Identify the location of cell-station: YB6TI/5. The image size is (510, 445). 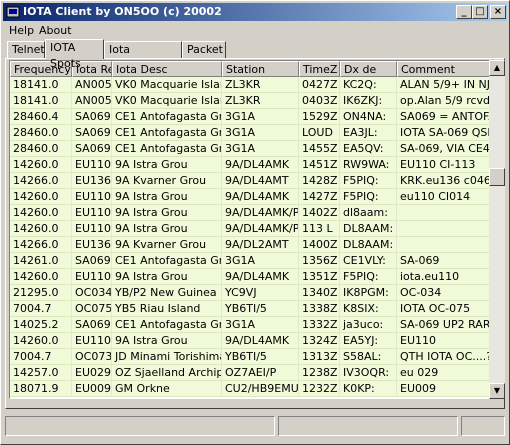
(260, 357).